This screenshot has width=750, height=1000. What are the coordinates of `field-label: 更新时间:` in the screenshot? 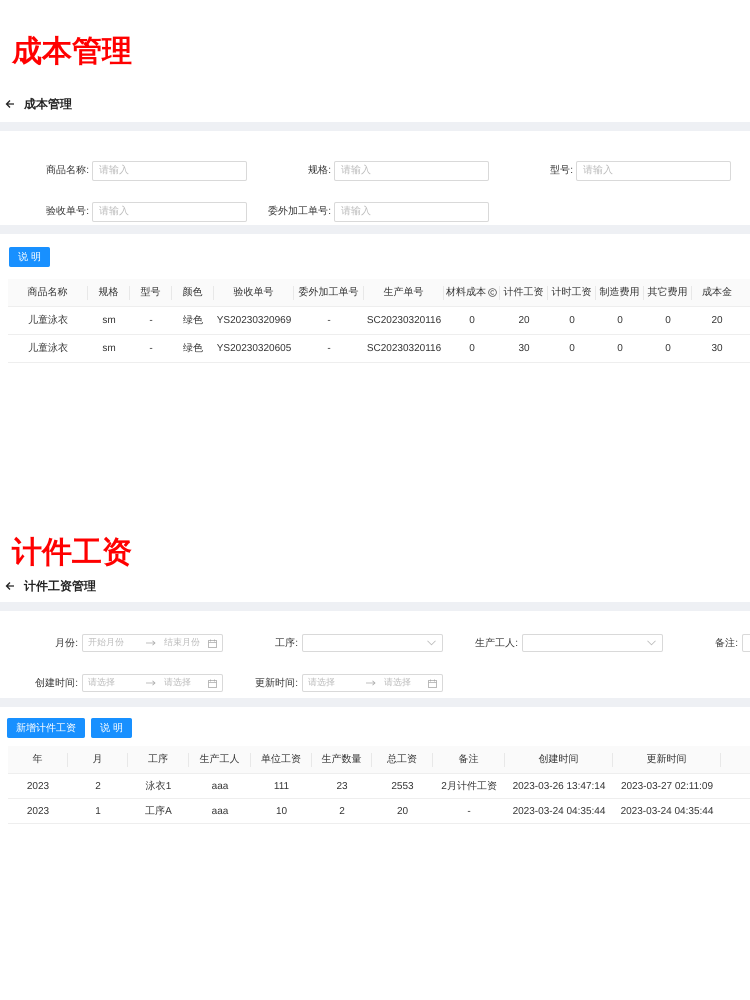 It's located at (276, 683).